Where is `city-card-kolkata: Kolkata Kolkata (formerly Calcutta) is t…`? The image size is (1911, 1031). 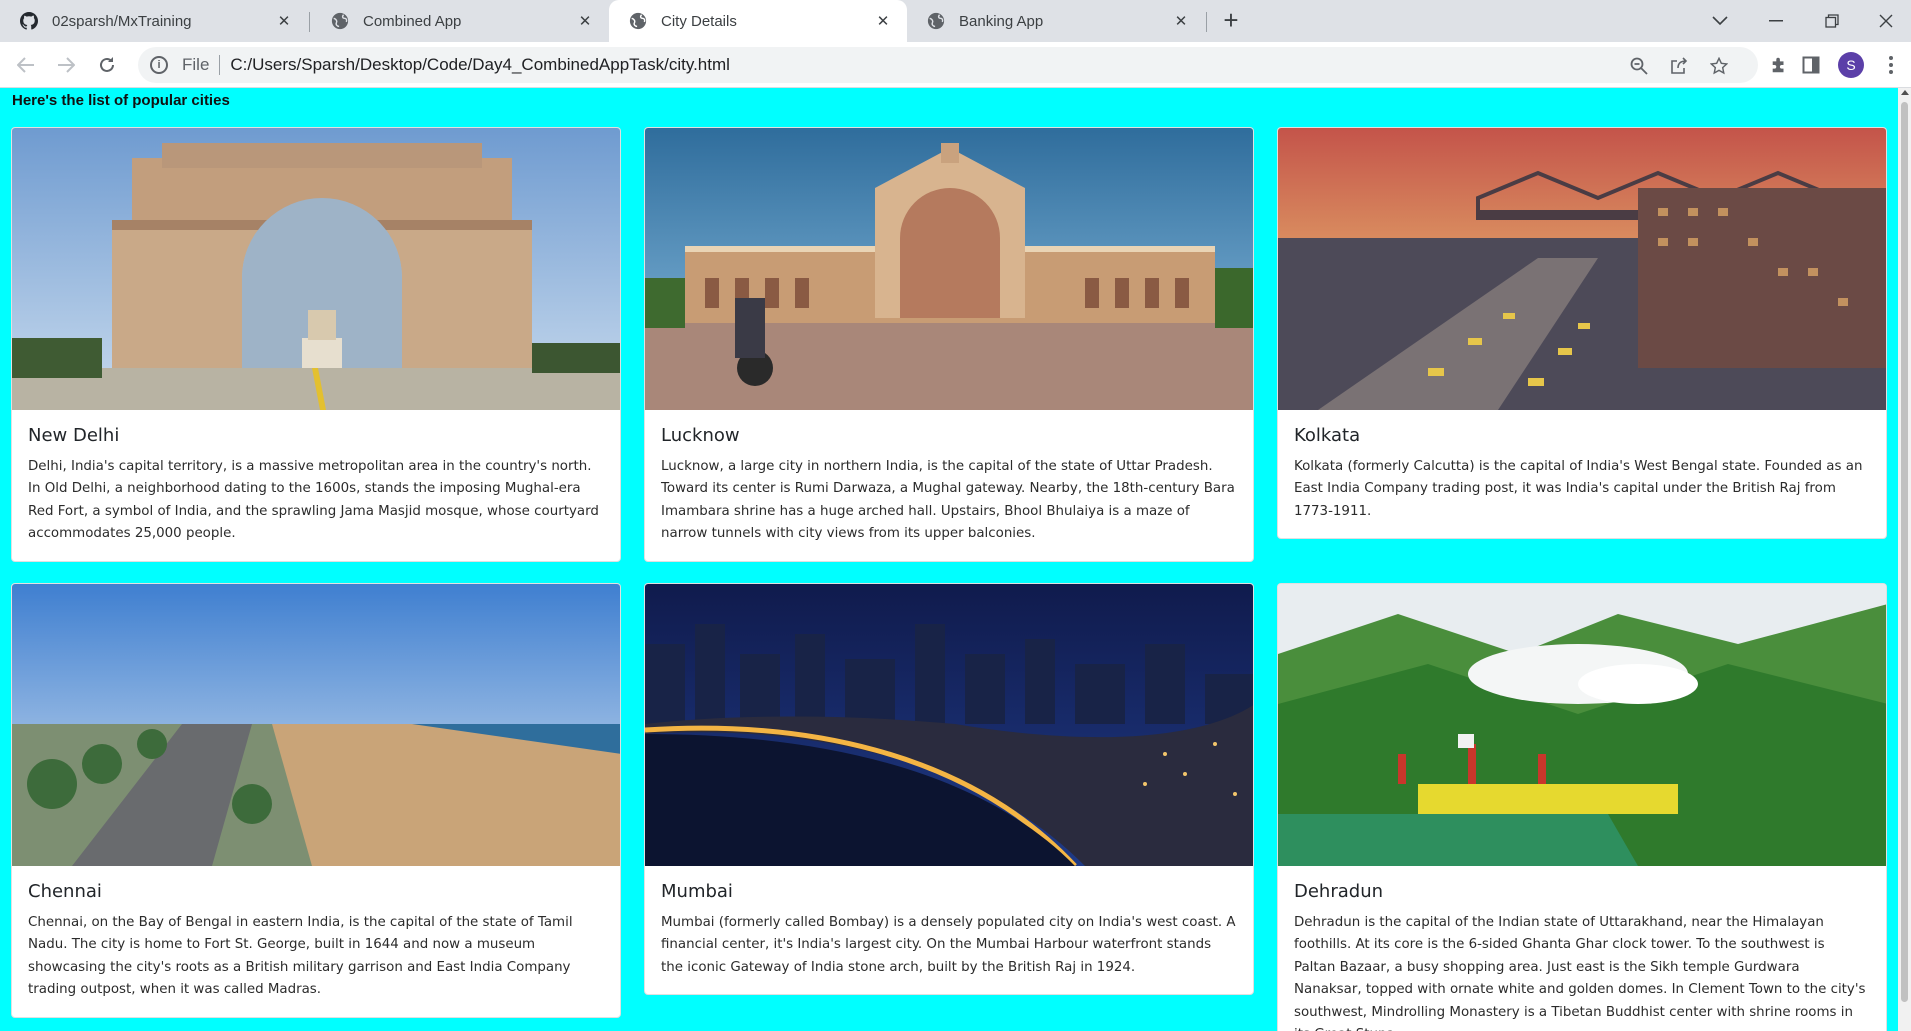 city-card-kolkata: Kolkata Kolkata (formerly Calcutta) is t… is located at coordinates (1582, 333).